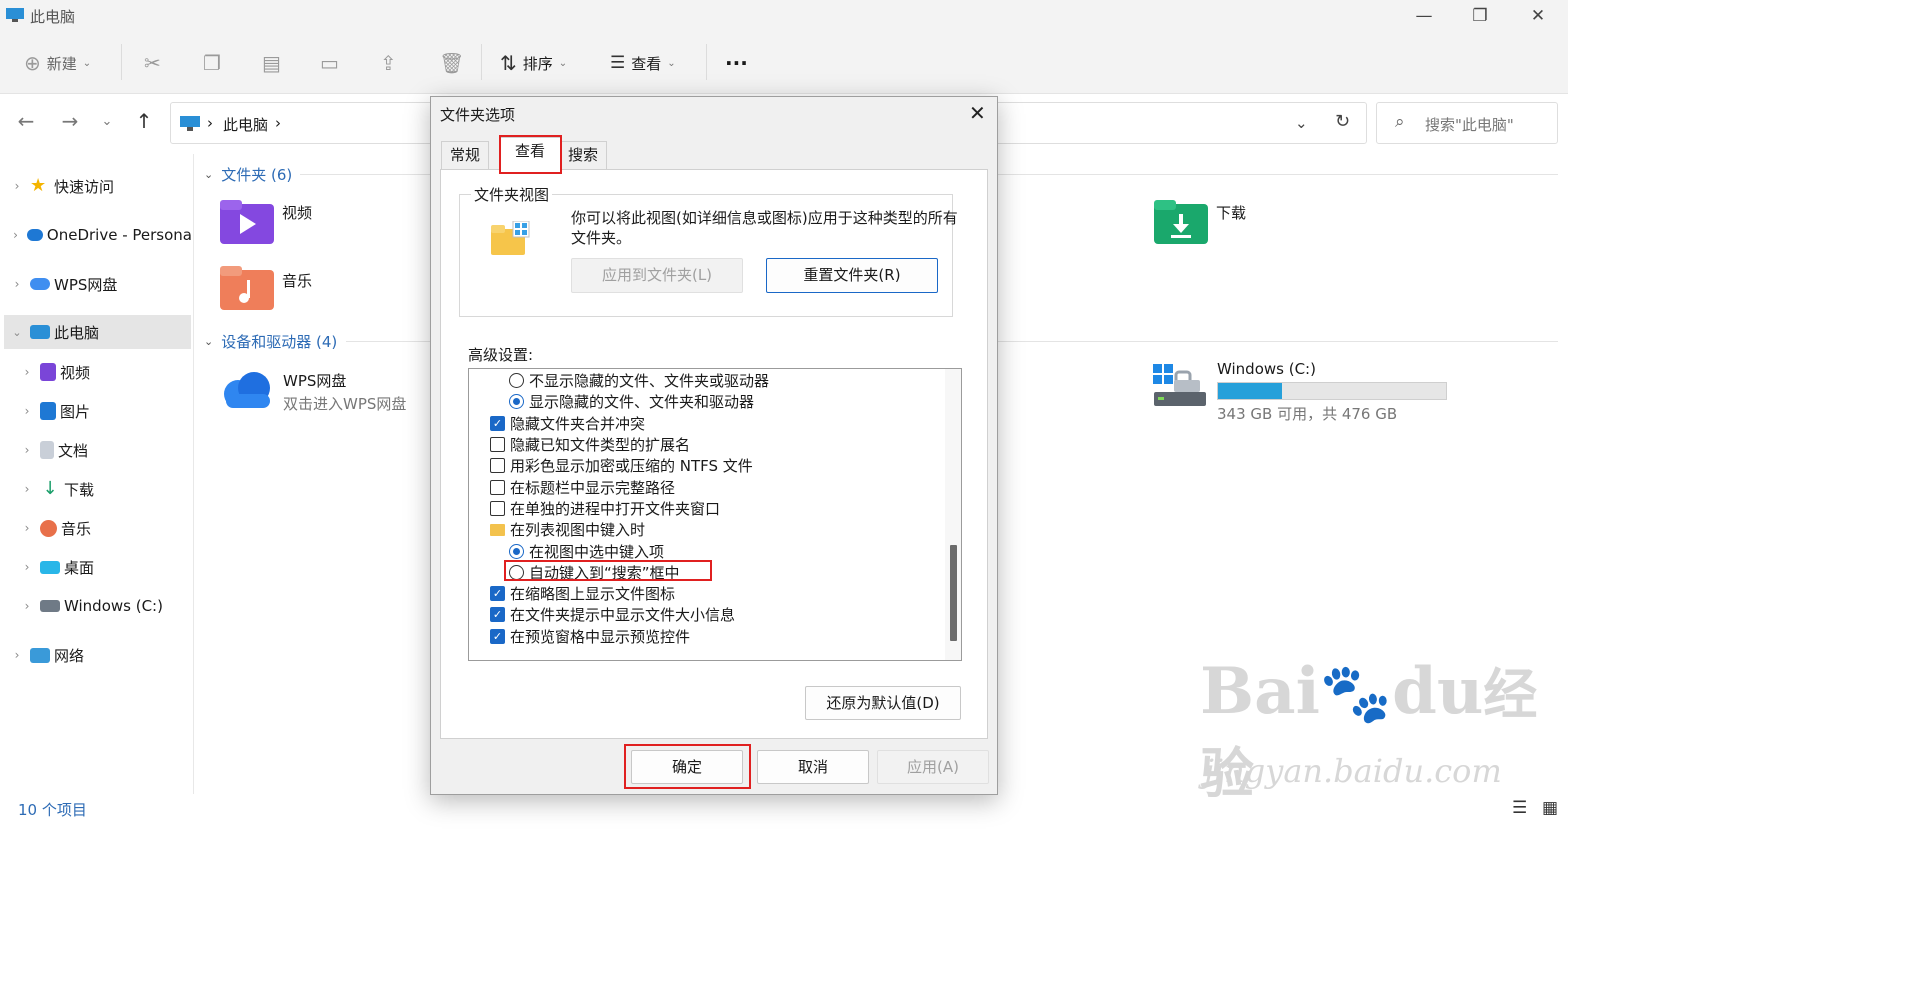 This screenshot has height=1006, width=1920. What do you see at coordinates (271, 63) in the screenshot?
I see `paste-icon: ▤` at bounding box center [271, 63].